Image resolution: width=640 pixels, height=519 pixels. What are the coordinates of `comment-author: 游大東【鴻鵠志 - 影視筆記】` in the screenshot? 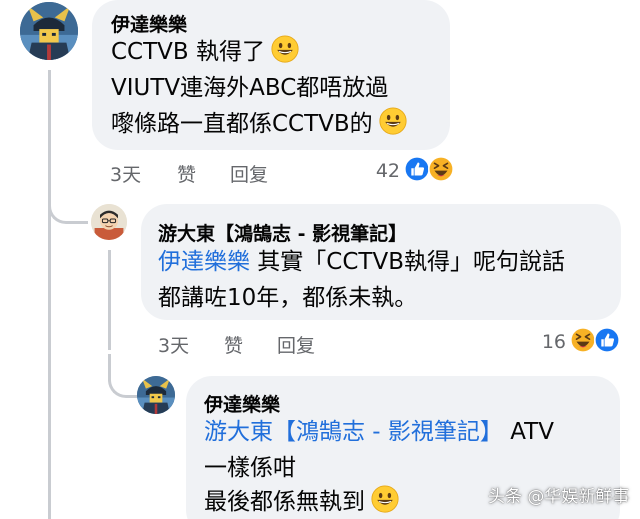 It's located at (282, 232).